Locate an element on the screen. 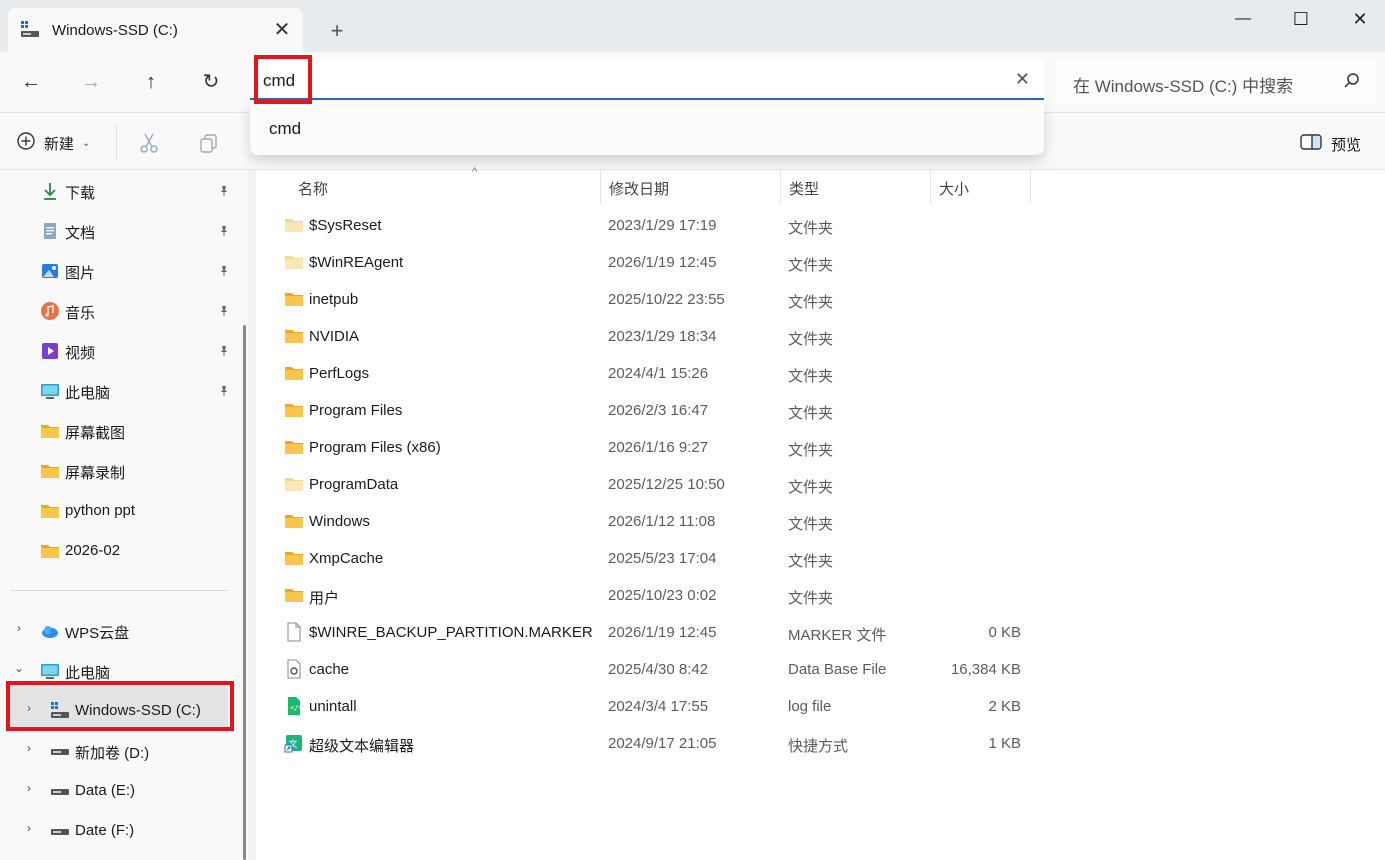 The width and height of the screenshot is (1385, 860). search-icon is located at coordinates (1352, 83).